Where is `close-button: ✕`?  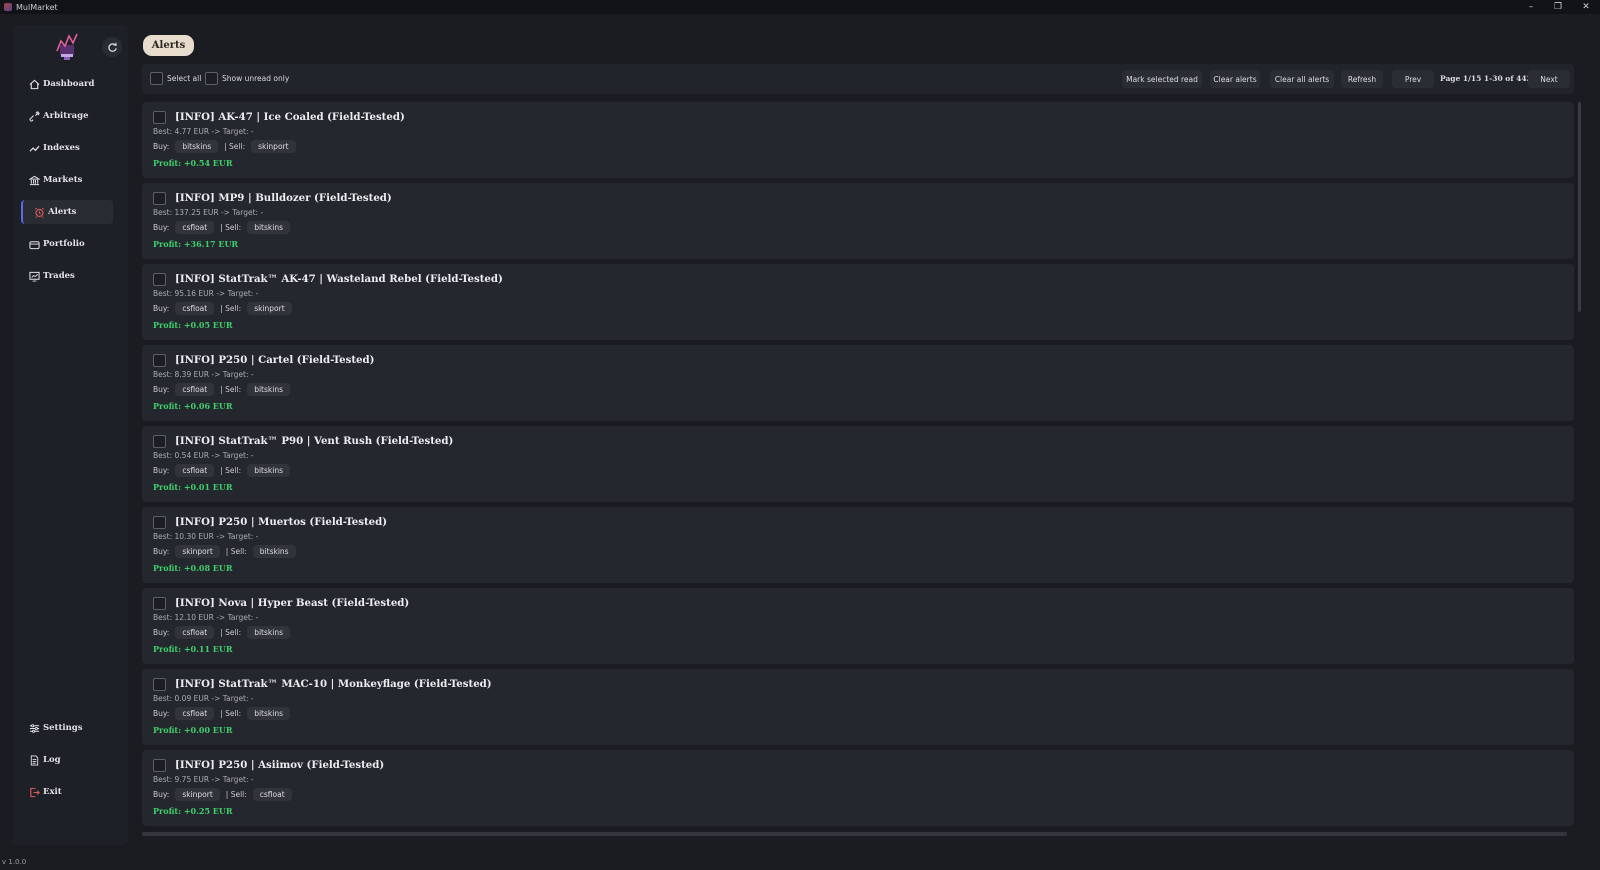 close-button: ✕ is located at coordinates (1586, 7).